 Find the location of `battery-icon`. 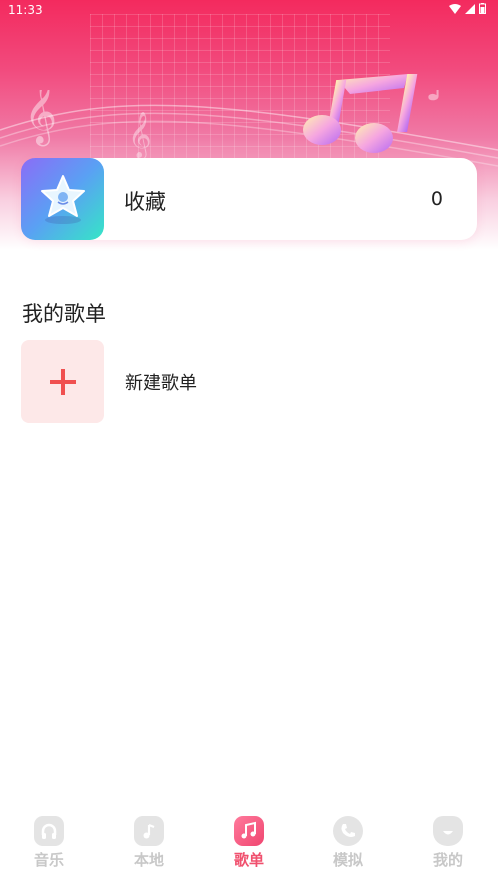

battery-icon is located at coordinates (482, 8).